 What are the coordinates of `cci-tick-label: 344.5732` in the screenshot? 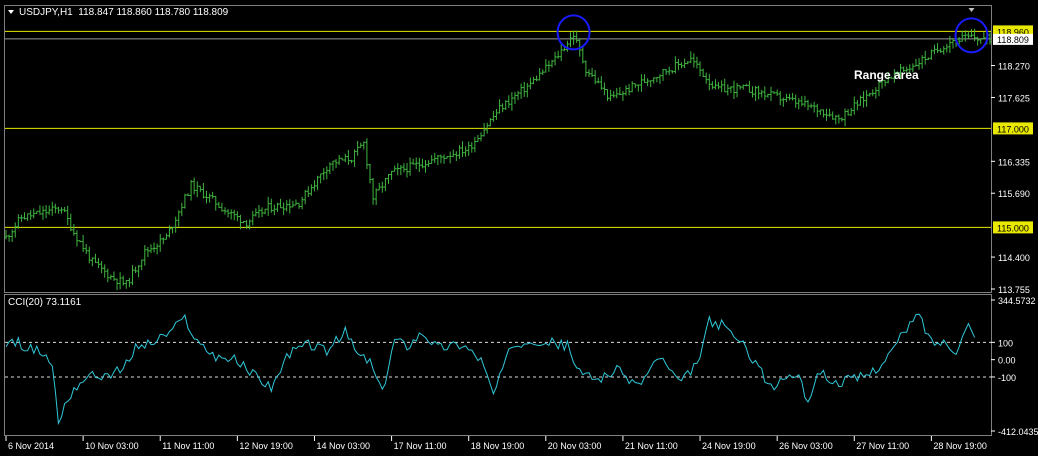 It's located at (1017, 301).